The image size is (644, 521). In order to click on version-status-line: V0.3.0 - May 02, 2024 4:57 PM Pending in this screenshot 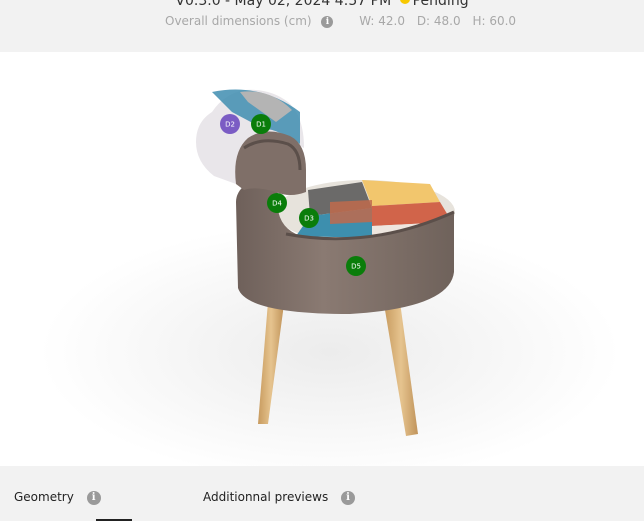, I will do `click(322, 4)`.